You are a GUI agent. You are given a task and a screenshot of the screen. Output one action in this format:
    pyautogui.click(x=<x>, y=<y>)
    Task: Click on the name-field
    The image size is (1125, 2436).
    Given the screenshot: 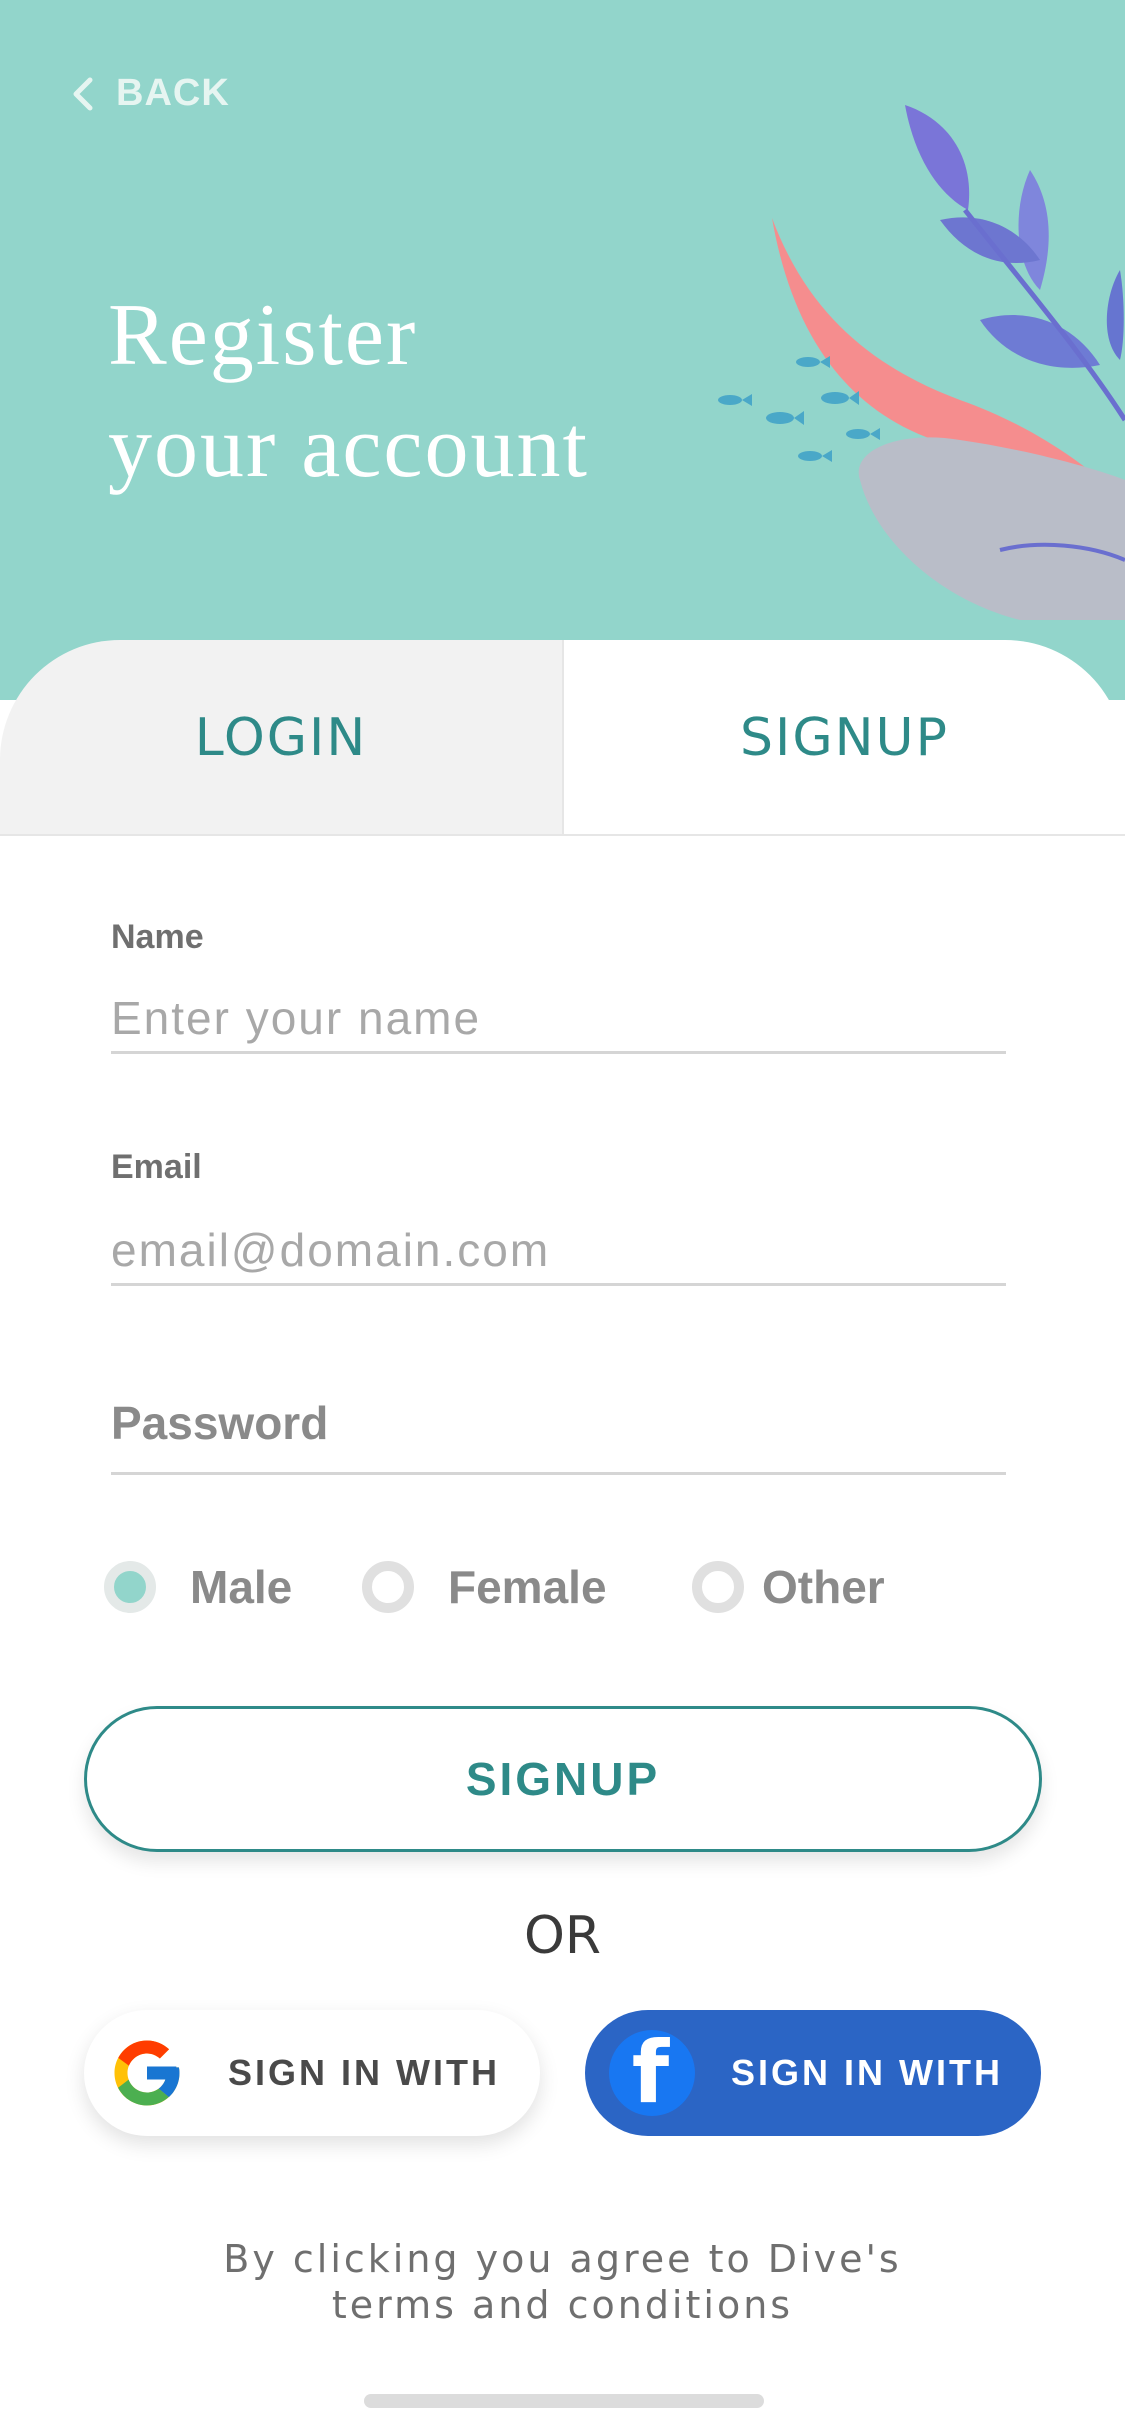 What is the action you would take?
    pyautogui.click(x=558, y=1019)
    